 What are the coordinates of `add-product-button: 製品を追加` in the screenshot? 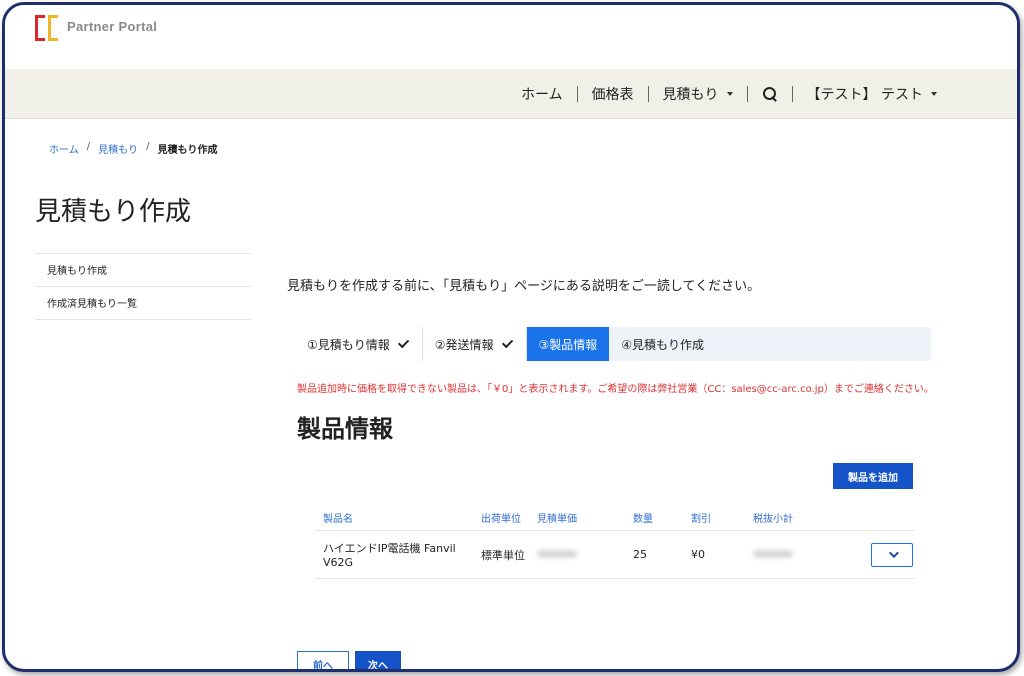 It's located at (873, 476).